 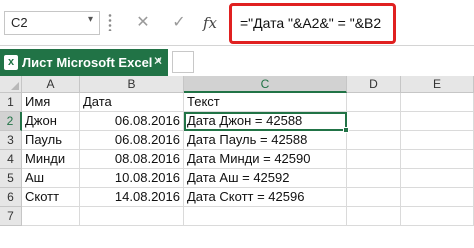 I want to click on workbook-tab-strip: x Лист Microsoft Excel * ✕, so click(x=237, y=61).